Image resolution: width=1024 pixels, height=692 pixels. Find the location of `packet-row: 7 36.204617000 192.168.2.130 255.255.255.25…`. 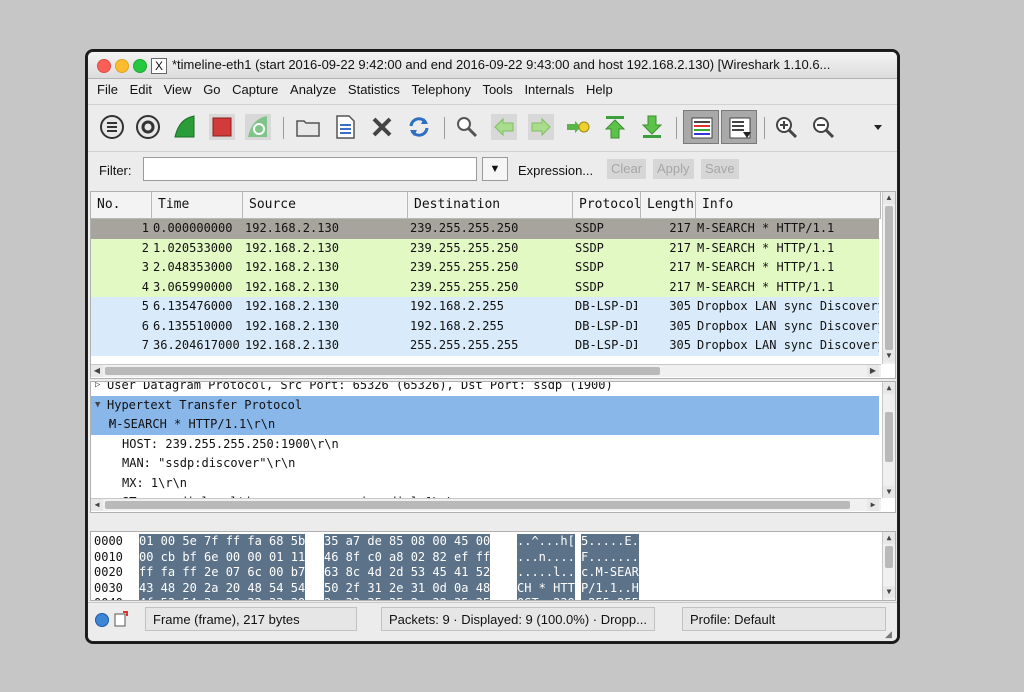

packet-row: 7 36.204617000 192.168.2.130 255.255.255.25… is located at coordinates (485, 346).